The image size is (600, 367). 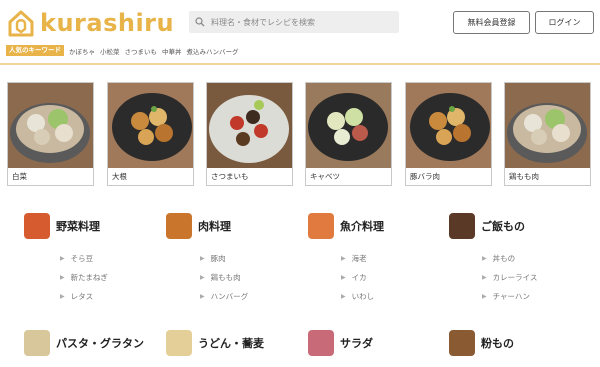 What do you see at coordinates (509, 277) in the screenshot?
I see `subcategory-link: ▶ カレーライス` at bounding box center [509, 277].